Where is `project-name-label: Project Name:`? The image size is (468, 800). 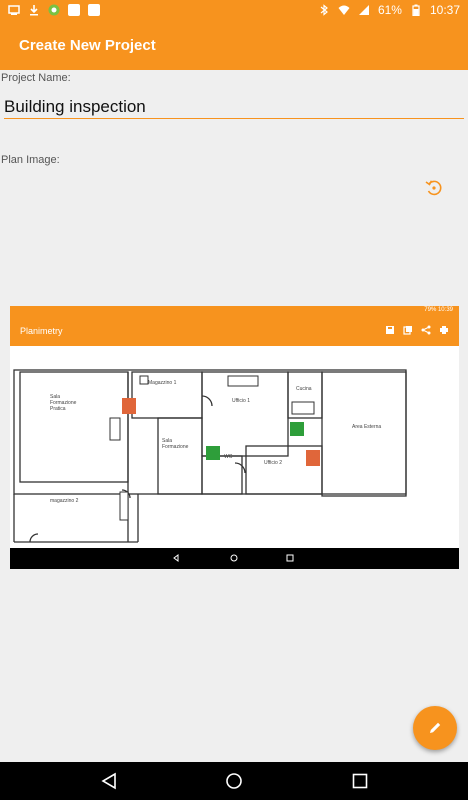 project-name-label: Project Name: is located at coordinates (36, 78).